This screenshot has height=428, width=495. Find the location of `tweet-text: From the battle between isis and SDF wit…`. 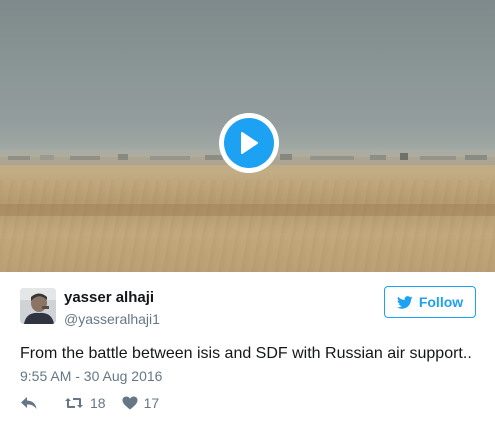

tweet-text: From the battle between isis and SDF wit… is located at coordinates (246, 353).